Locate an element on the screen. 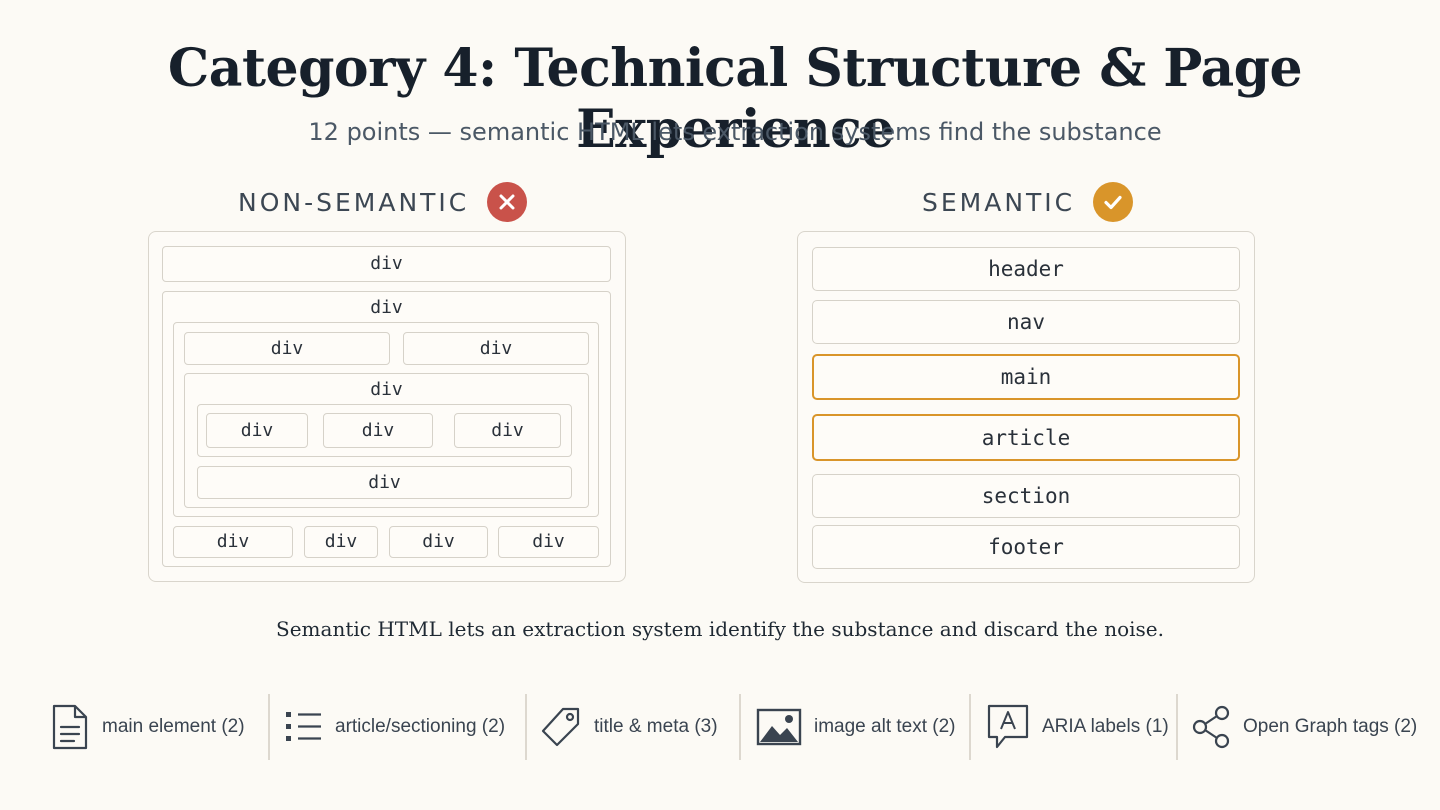  speech-bubble-icon is located at coordinates (1008, 726).